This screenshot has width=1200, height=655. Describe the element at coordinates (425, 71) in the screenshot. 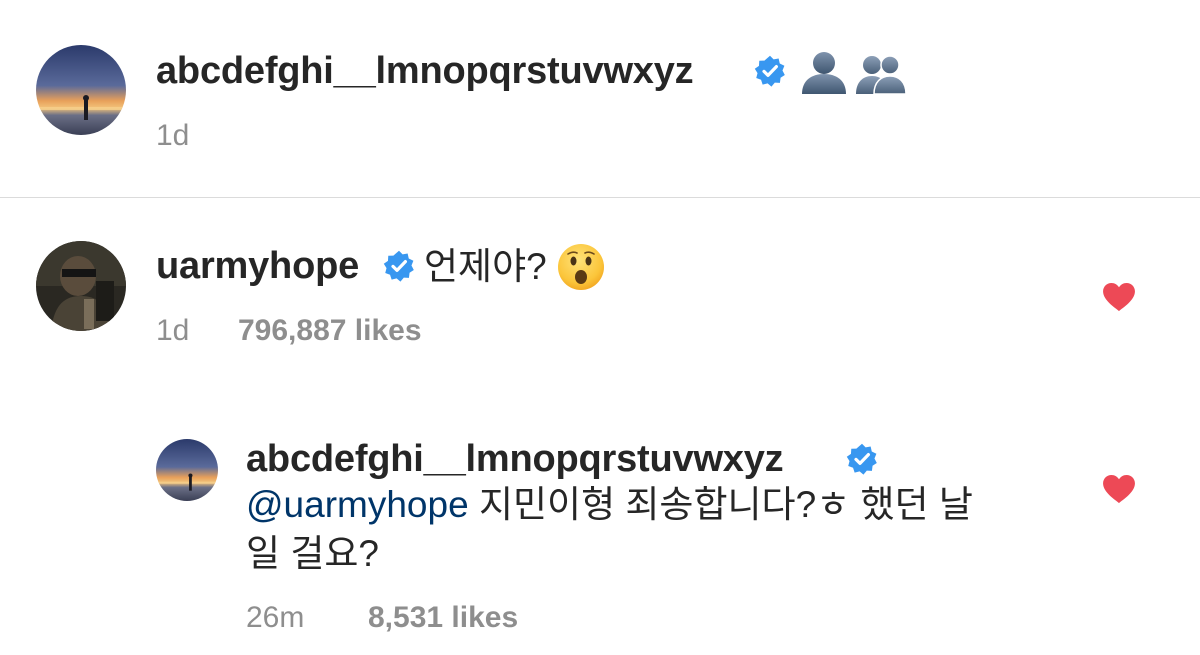

I see `caption-username: abcdefghi__lmnopqrstuvwxyz` at that location.